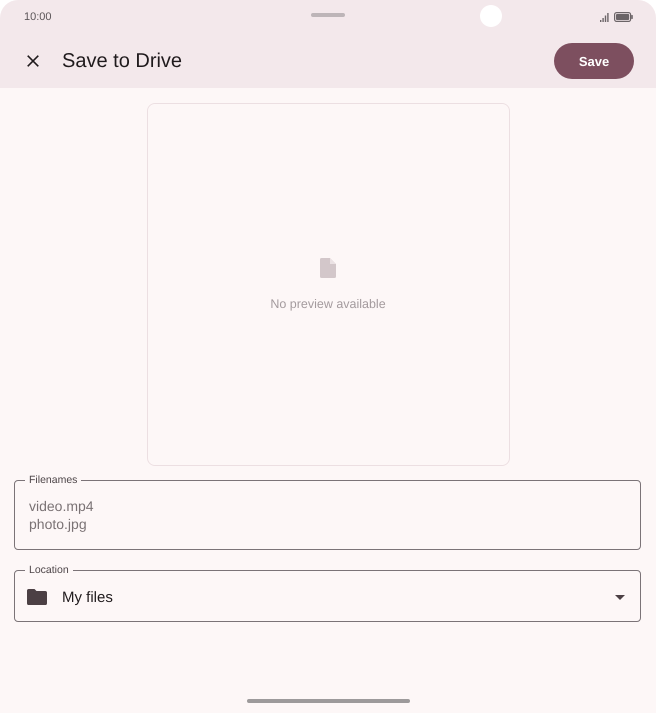  Describe the element at coordinates (122, 61) in the screenshot. I see `dialog-title: Save to Drive` at that location.